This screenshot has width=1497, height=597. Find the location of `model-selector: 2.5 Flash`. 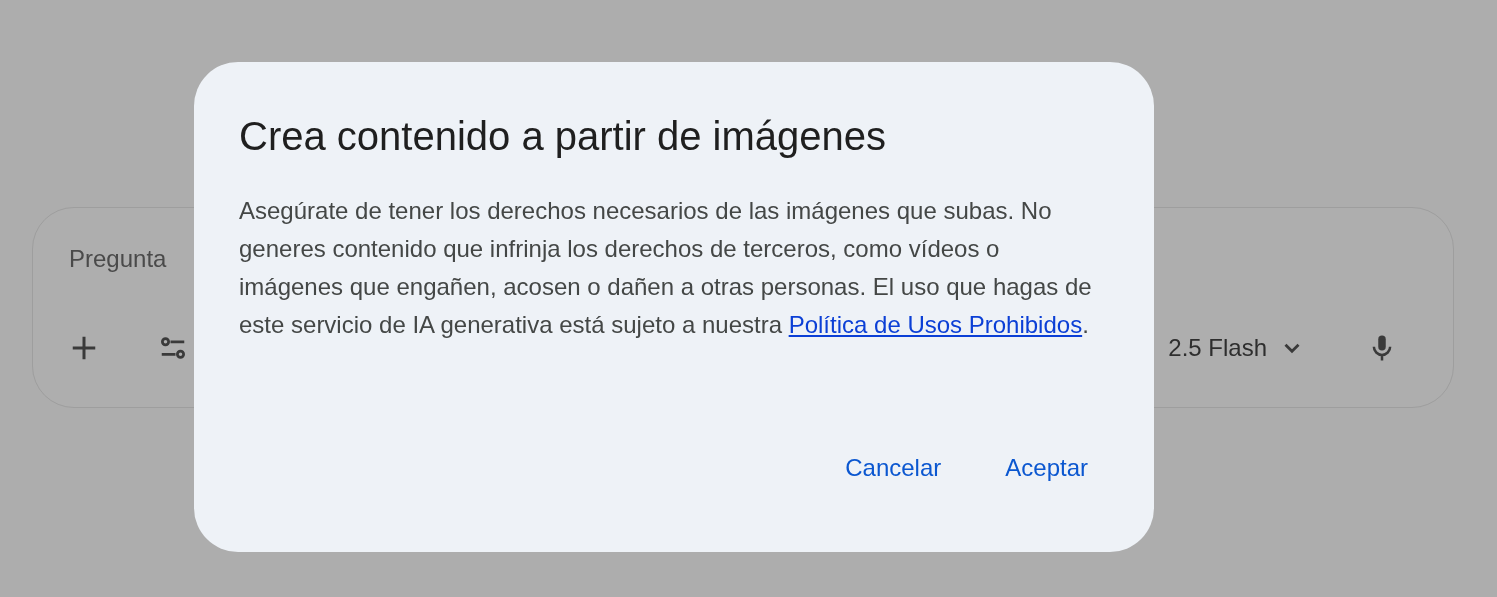

model-selector: 2.5 Flash is located at coordinates (1217, 348).